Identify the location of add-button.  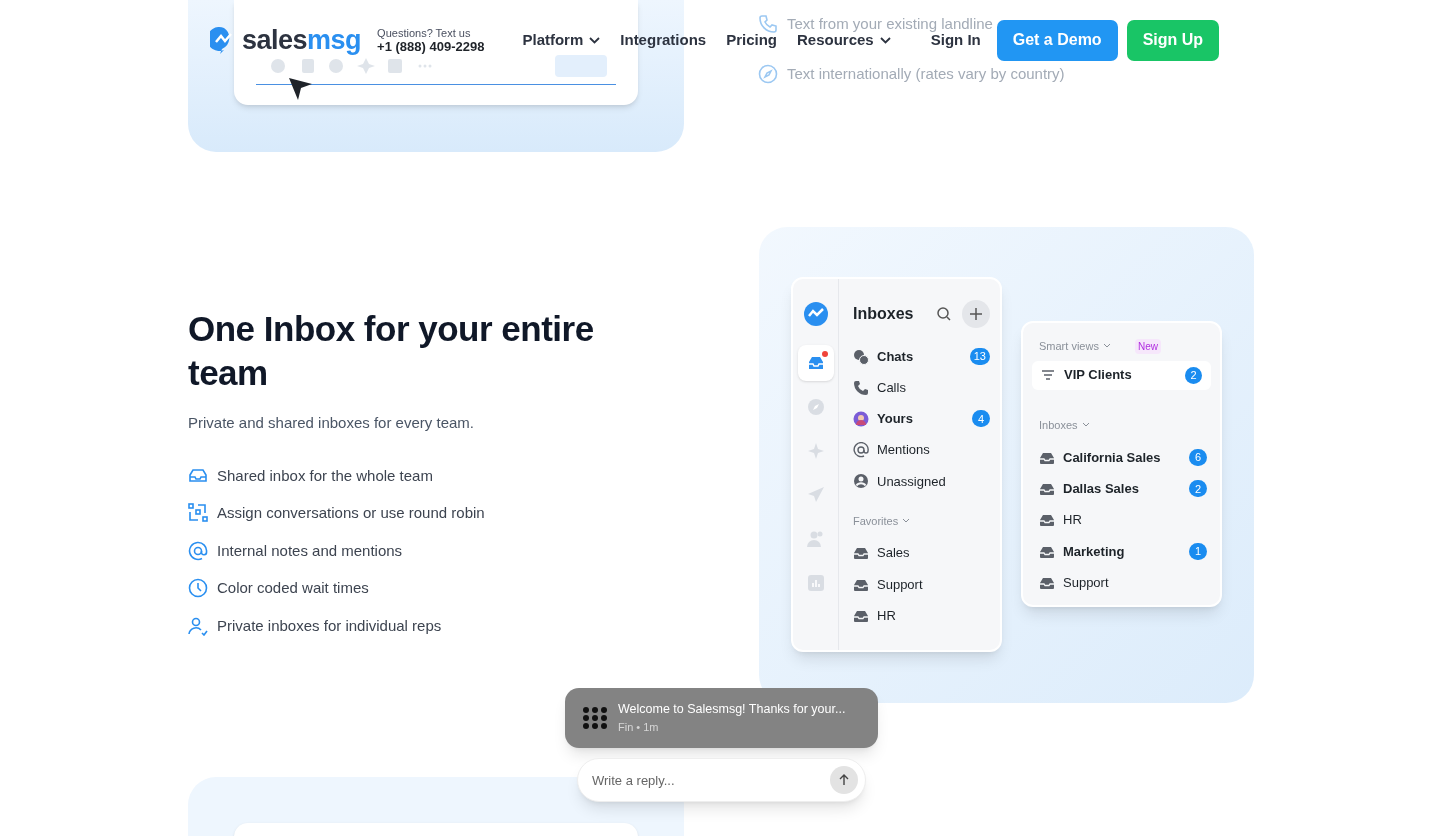
(976, 314).